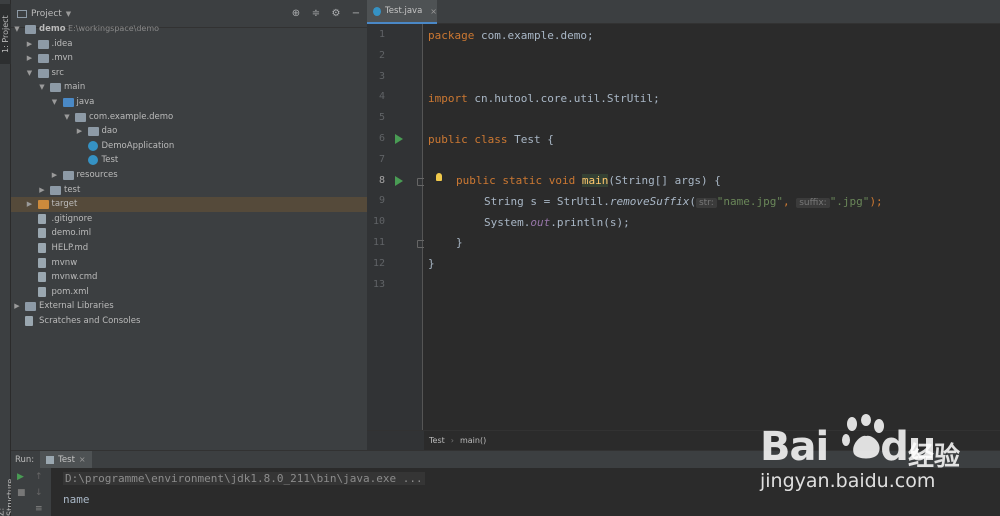  I want to click on up-arrow-icon: ↑, so click(39, 477).